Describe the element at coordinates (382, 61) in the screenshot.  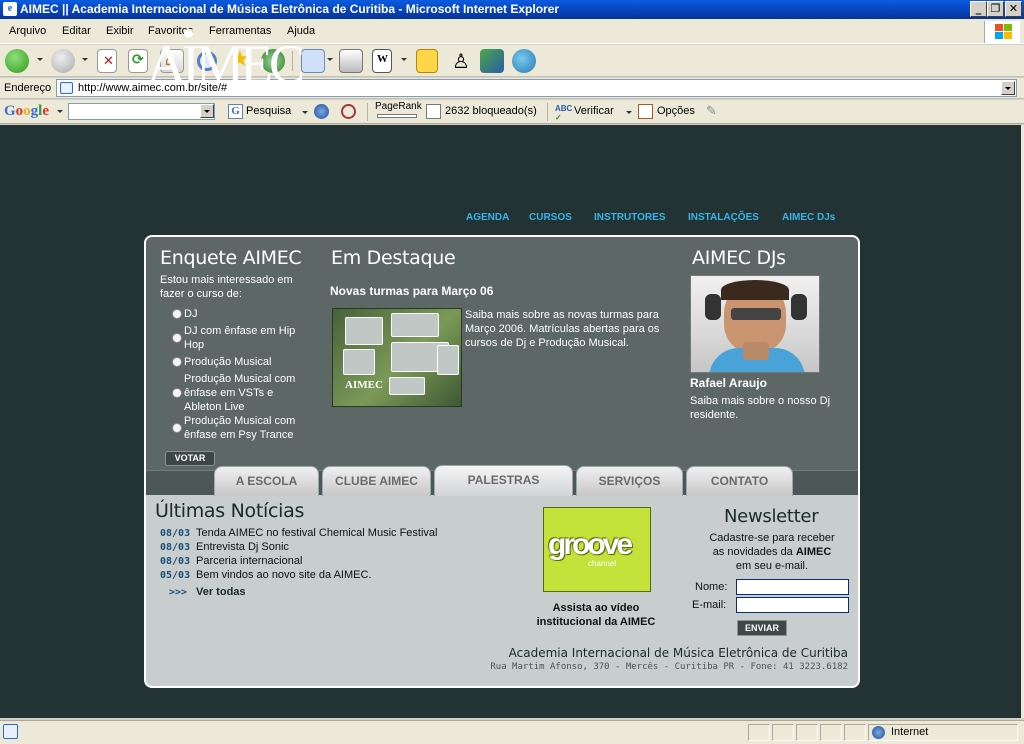
I see `edit-word-icon: W` at that location.